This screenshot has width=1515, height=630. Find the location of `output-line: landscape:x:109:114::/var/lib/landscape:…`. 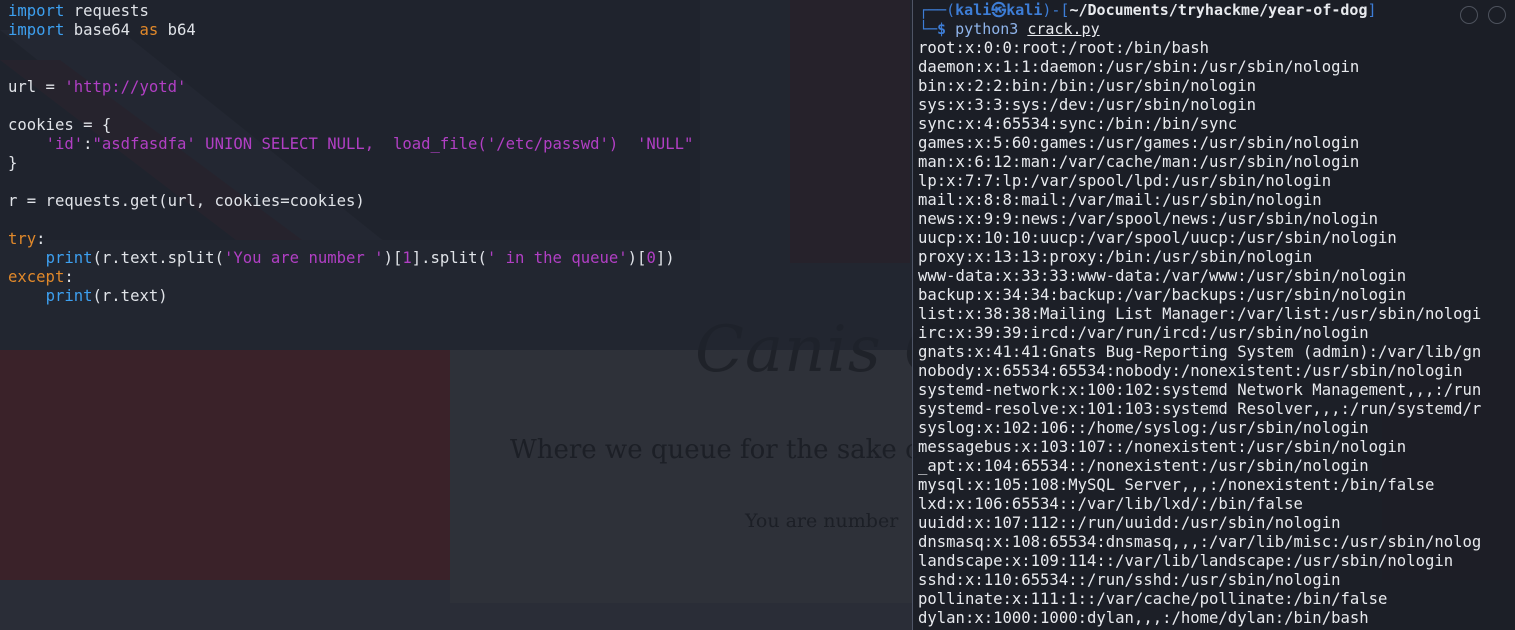

output-line: landscape:x:109:114::/var/lib/landscape:… is located at coordinates (1186, 561).